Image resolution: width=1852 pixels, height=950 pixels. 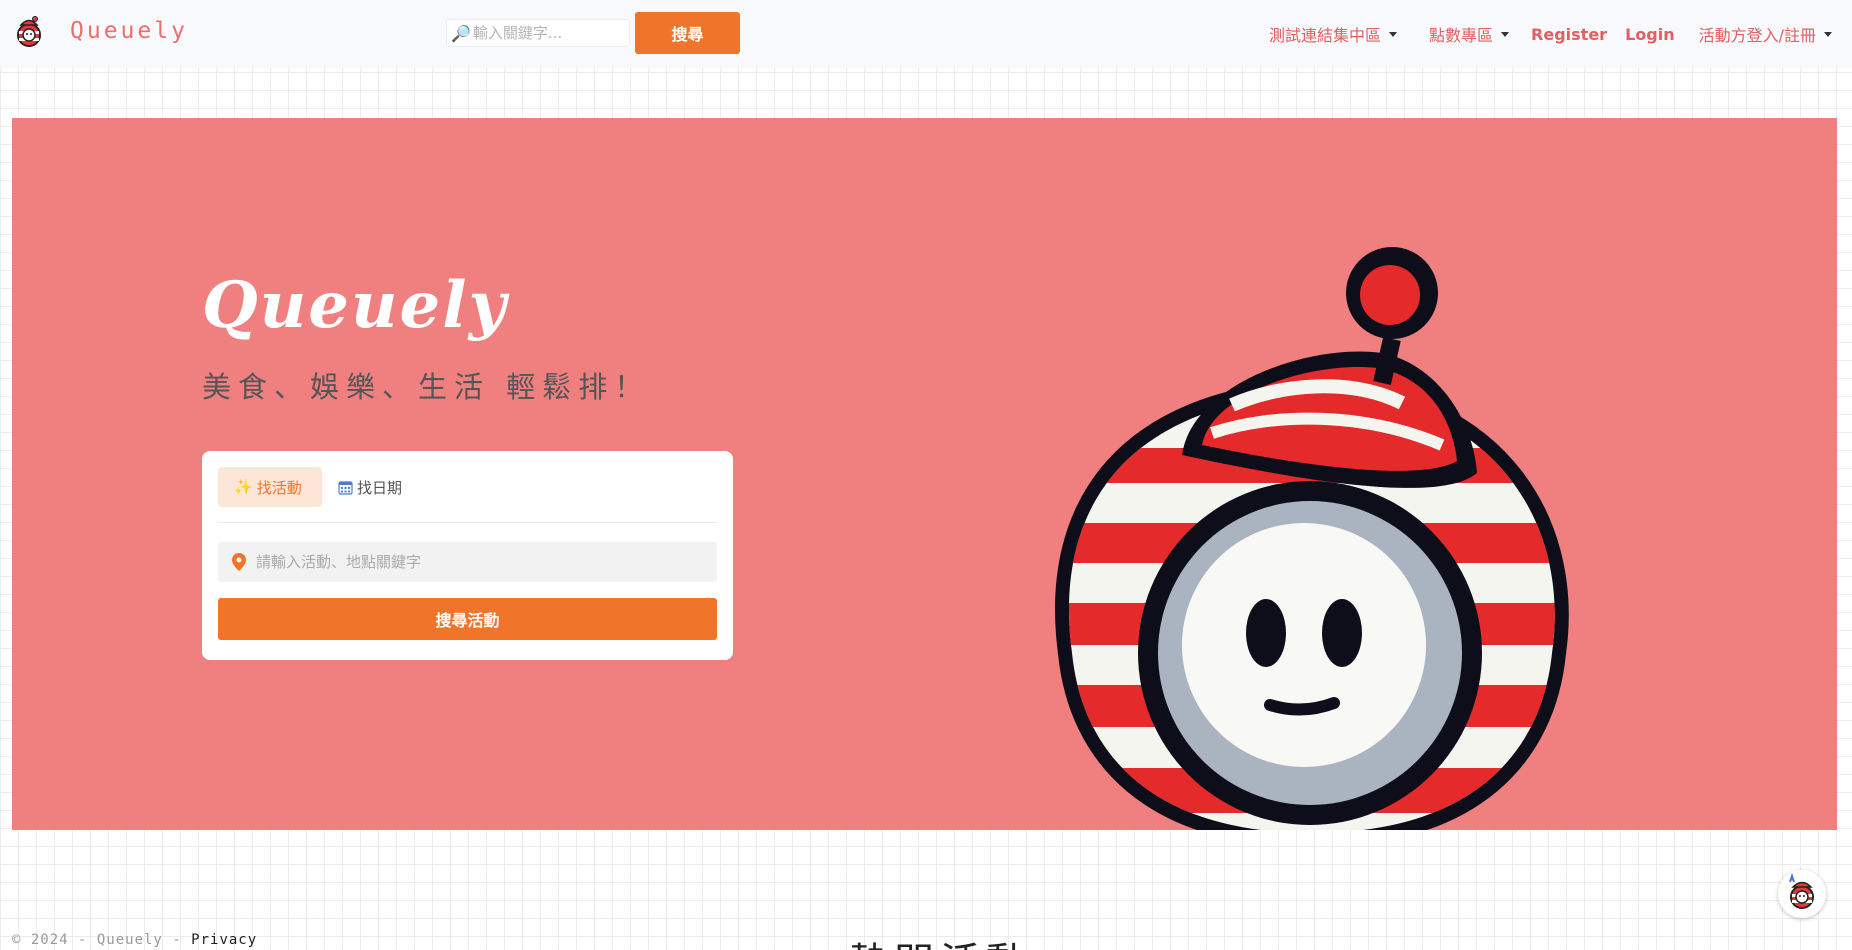 What do you see at coordinates (243, 487) in the screenshot?
I see `sparkles-icon: ✨` at bounding box center [243, 487].